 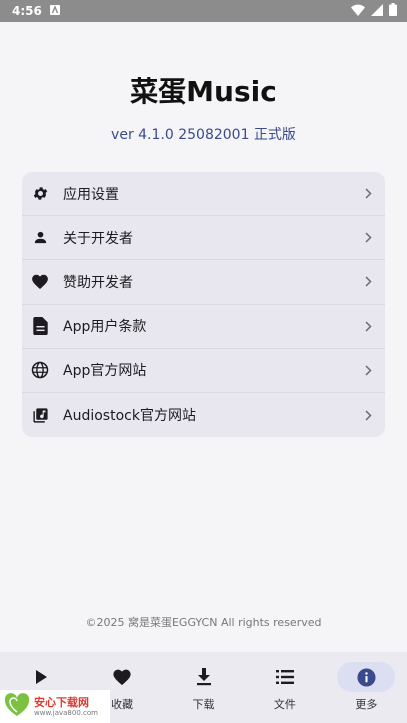 What do you see at coordinates (40, 238) in the screenshot?
I see `person-icon` at bounding box center [40, 238].